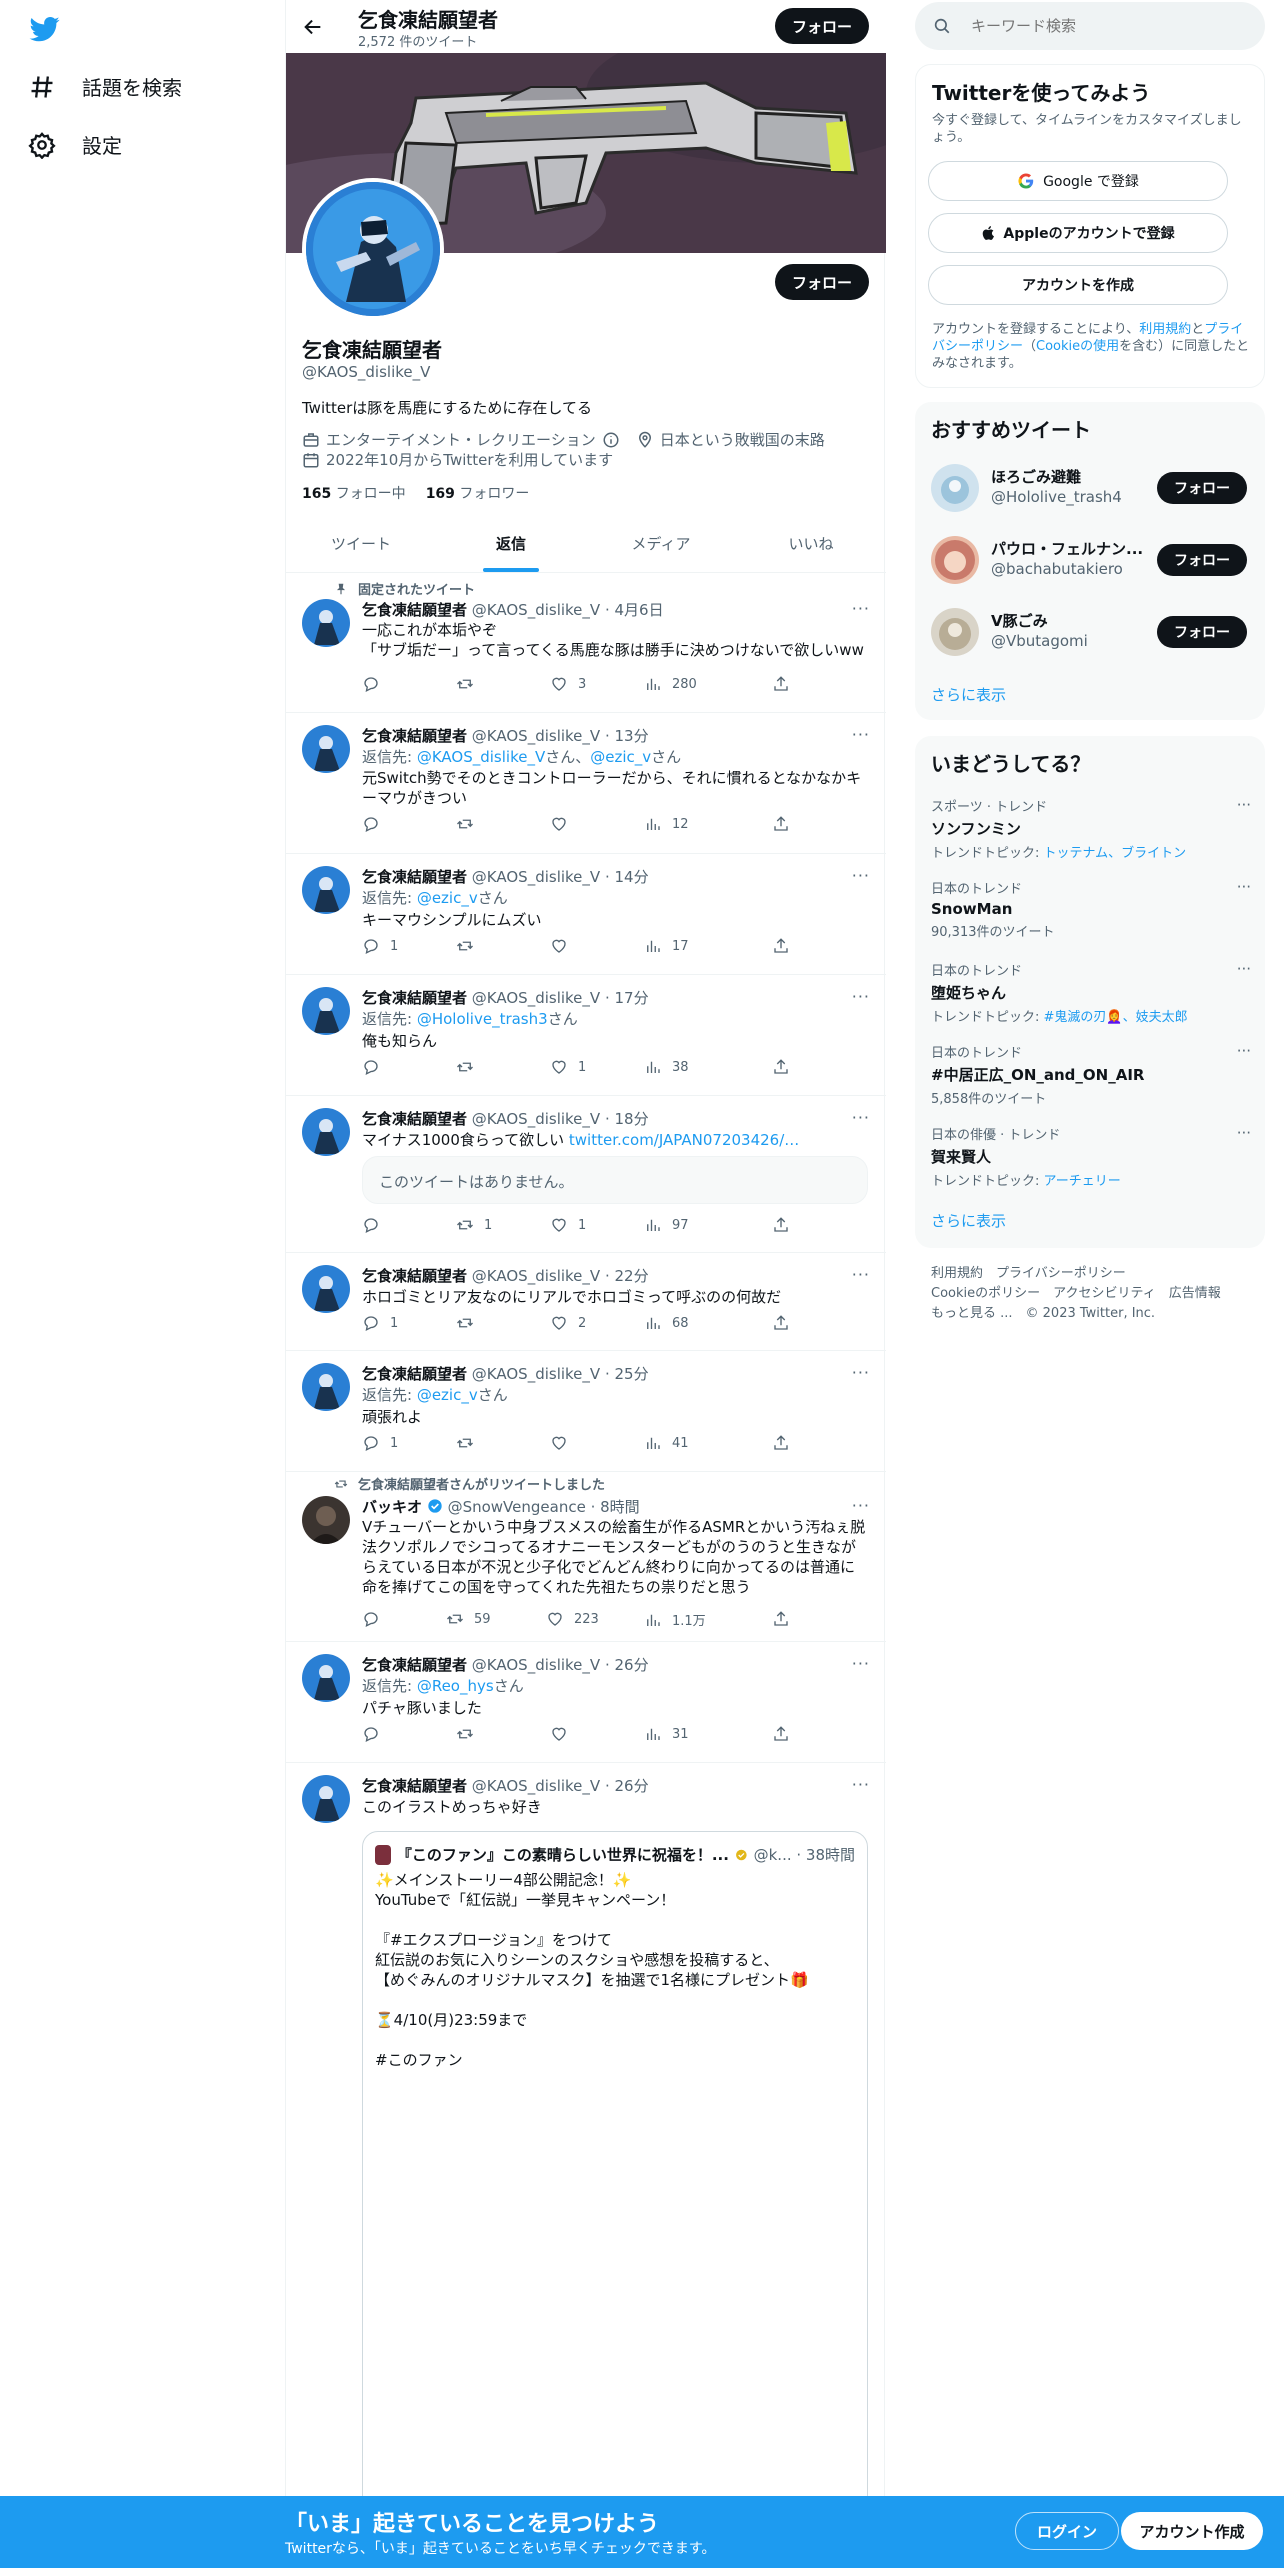 This screenshot has height=2568, width=1284. I want to click on like-button: 2, so click(568, 1323).